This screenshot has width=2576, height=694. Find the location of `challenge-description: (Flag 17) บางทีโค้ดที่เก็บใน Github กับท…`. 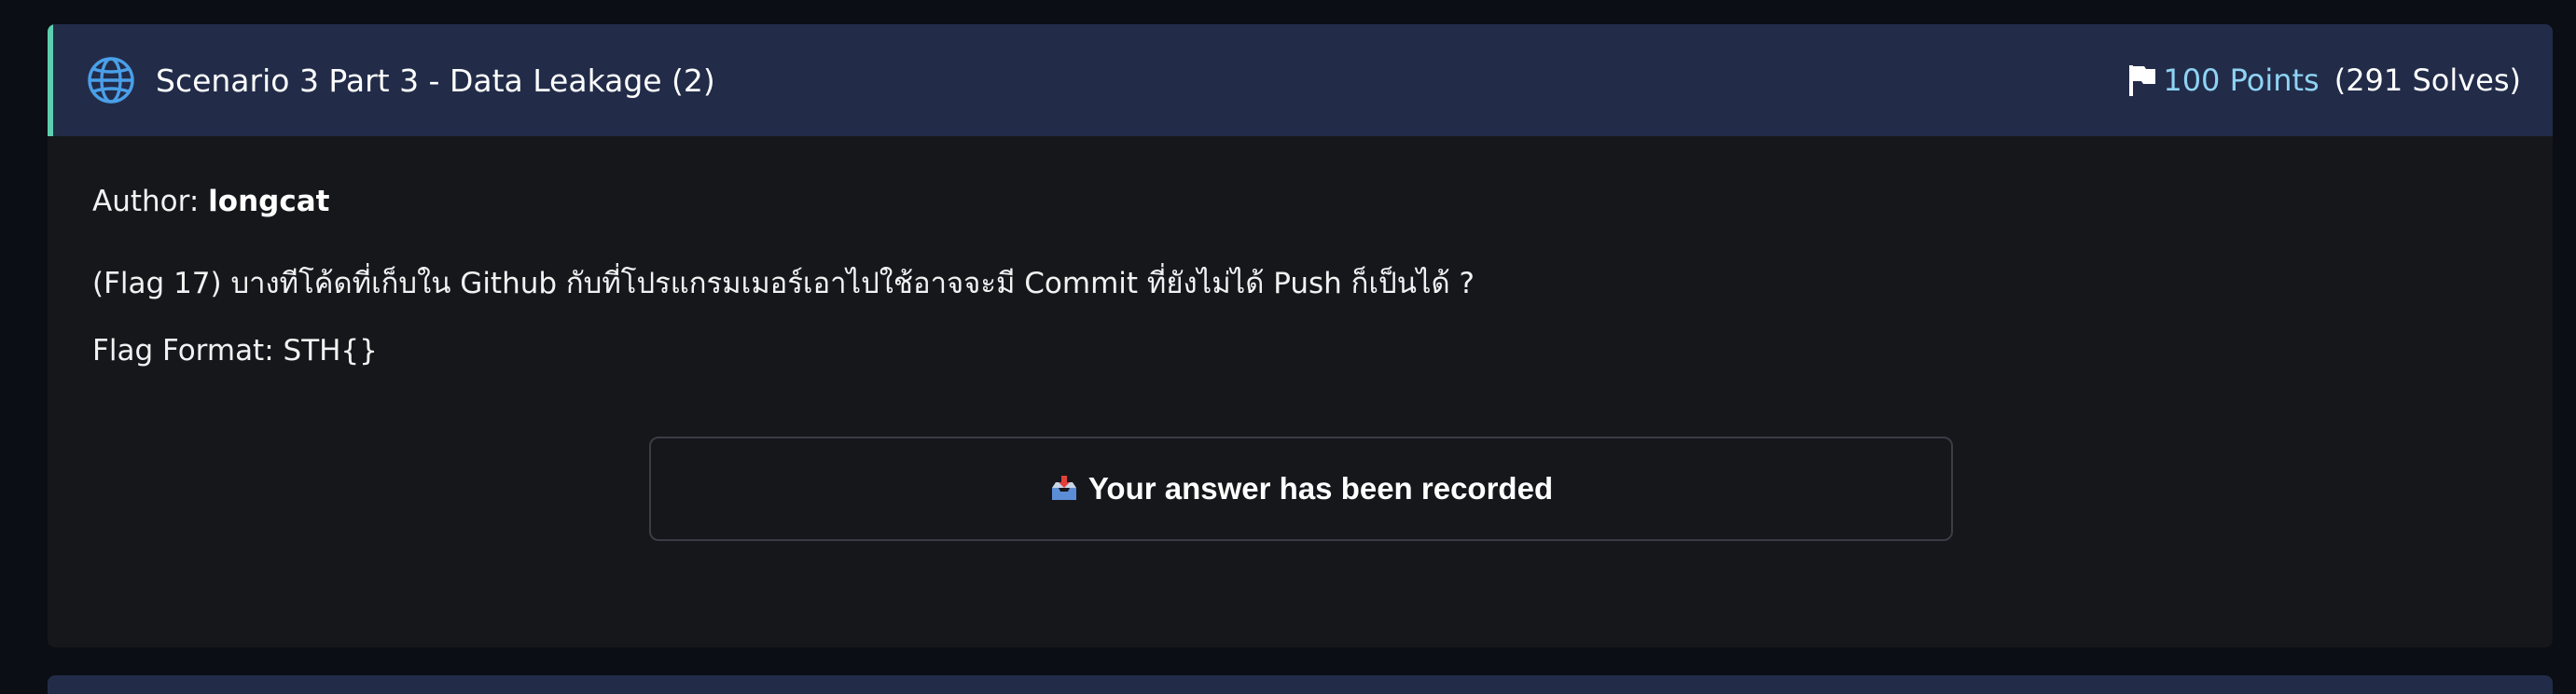

challenge-description: (Flag 17) บางทีโค้ดที่เก็บใน Github กับท… is located at coordinates (783, 283).